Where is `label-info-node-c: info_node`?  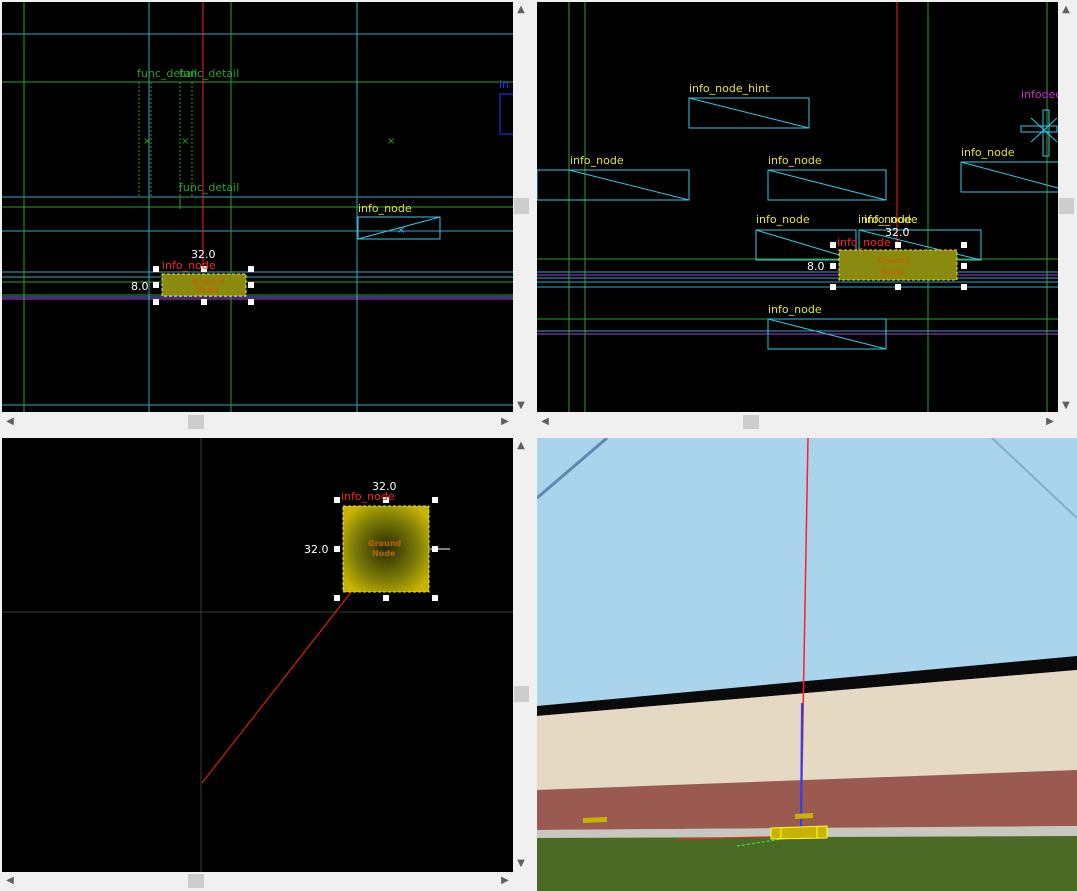 label-info-node-c: info_node is located at coordinates (988, 152).